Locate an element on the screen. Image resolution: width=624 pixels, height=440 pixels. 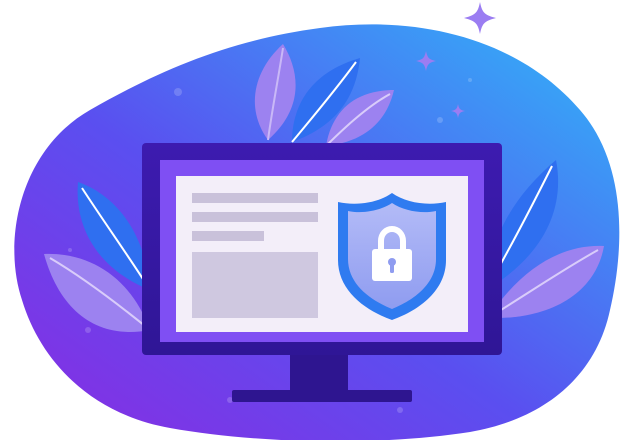
monitor-neck is located at coordinates (319, 373).